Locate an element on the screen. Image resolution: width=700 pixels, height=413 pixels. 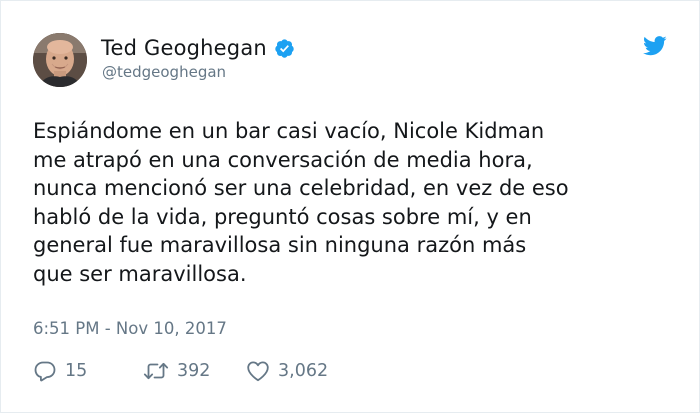
twitter-bird-icon is located at coordinates (655, 46).